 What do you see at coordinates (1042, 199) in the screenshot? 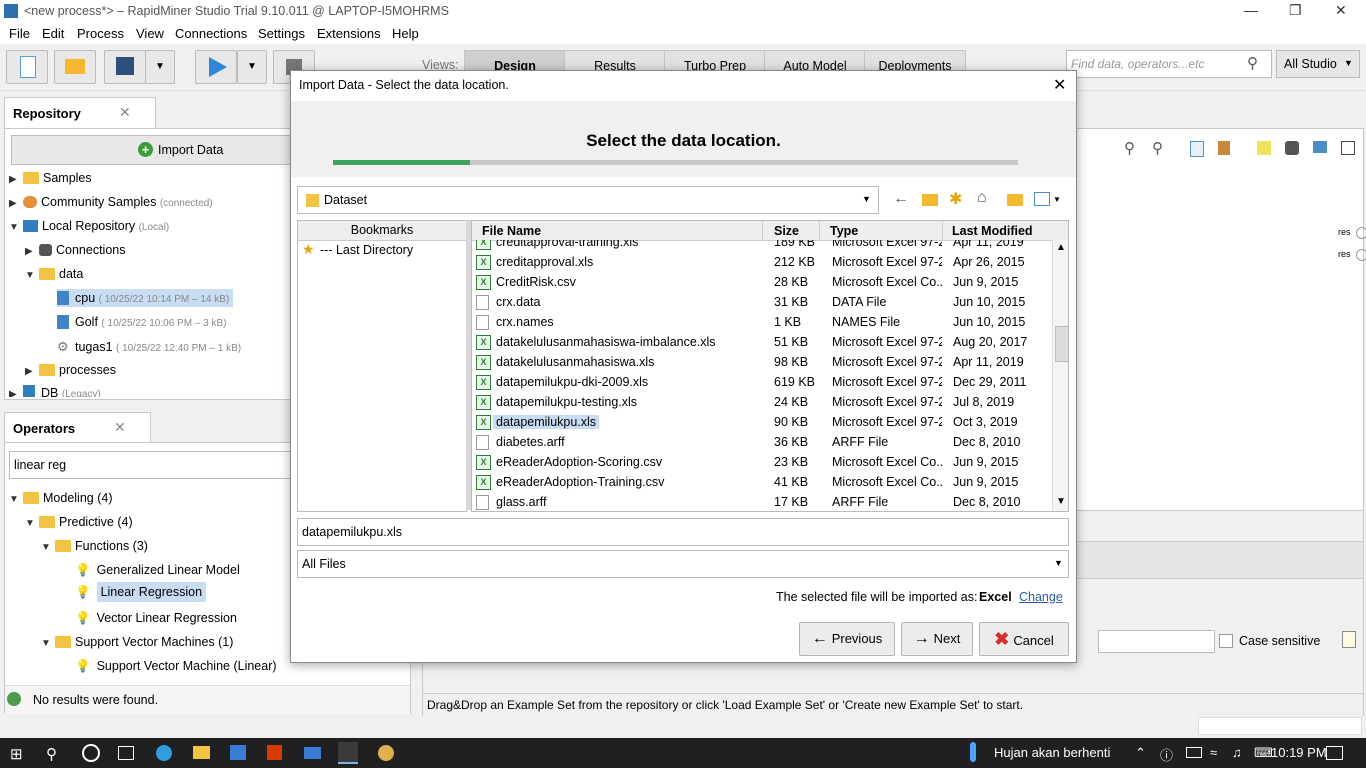
I see `view-options-icon` at bounding box center [1042, 199].